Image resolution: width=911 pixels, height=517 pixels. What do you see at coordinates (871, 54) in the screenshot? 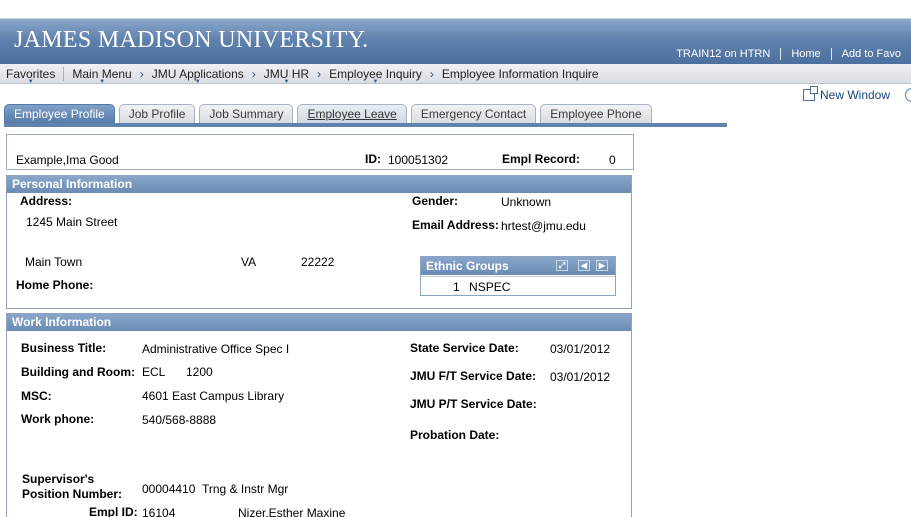
I see `add-to-favorites-link: Add to Favo` at bounding box center [871, 54].